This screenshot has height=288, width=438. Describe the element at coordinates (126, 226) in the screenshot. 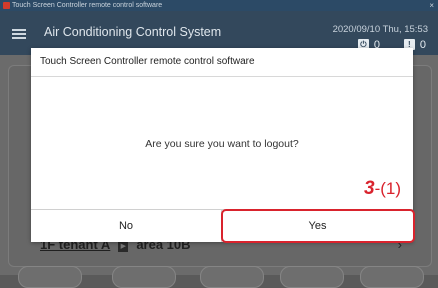

I see `no-button: No` at that location.